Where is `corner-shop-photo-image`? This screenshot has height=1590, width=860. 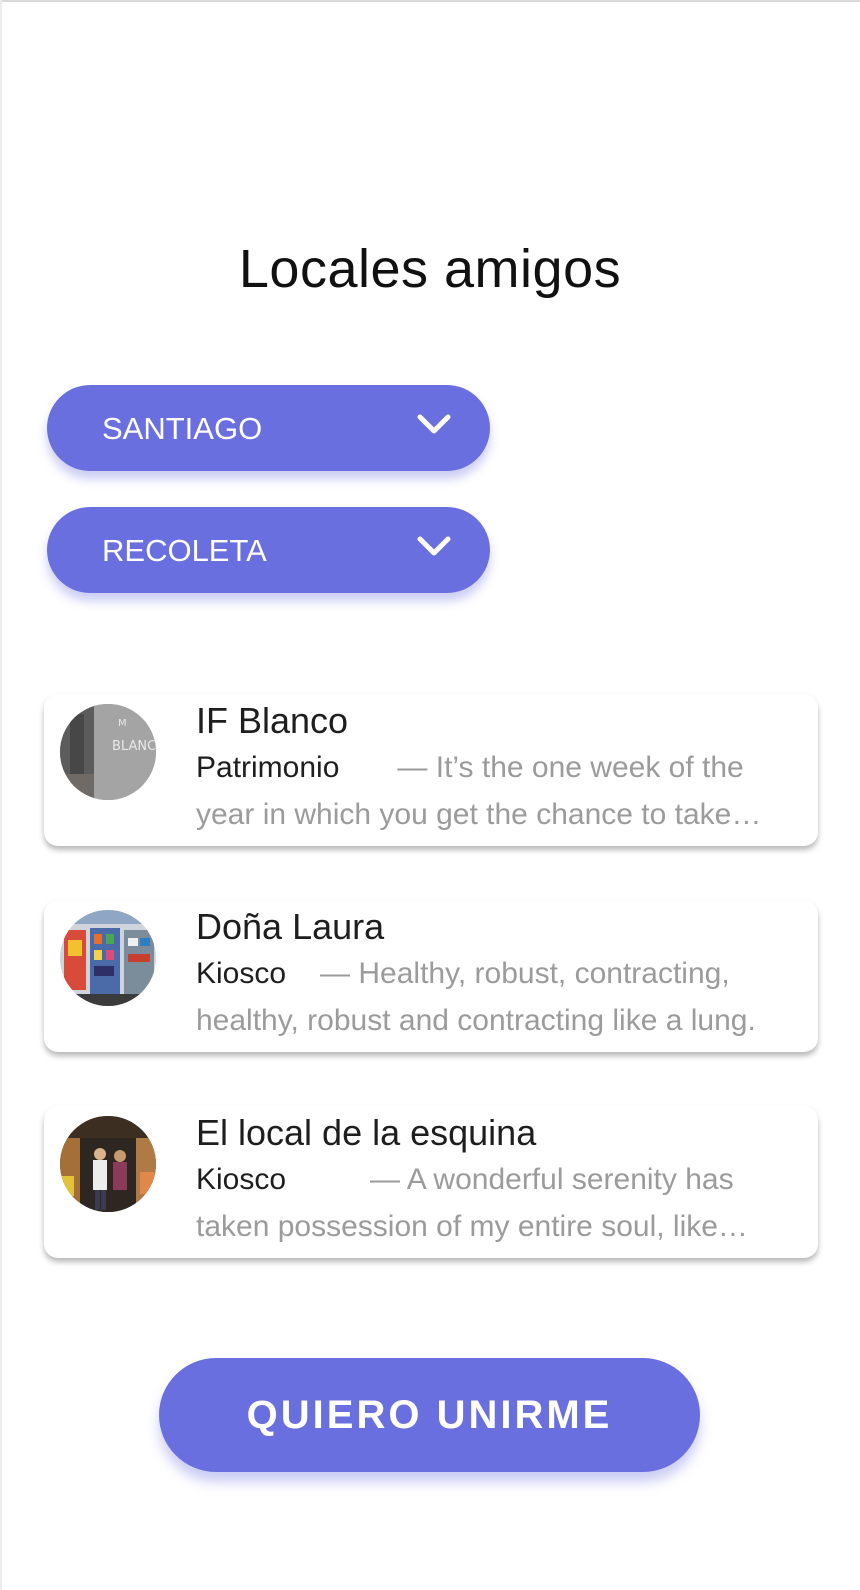
corner-shop-photo-image is located at coordinates (108, 1164).